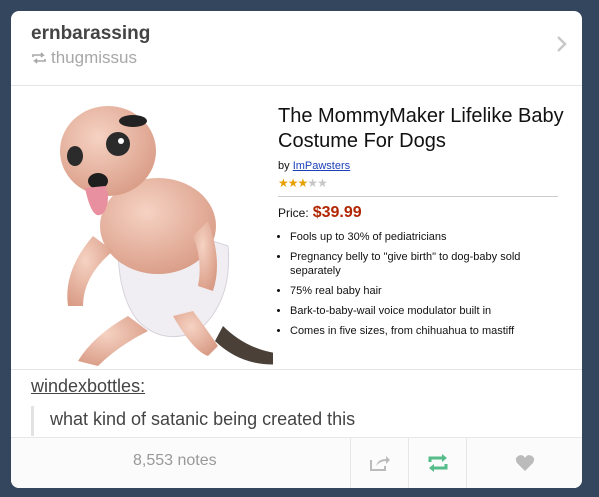 The width and height of the screenshot is (599, 497). What do you see at coordinates (423, 166) in the screenshot?
I see `product-byline: by ImPawsters` at bounding box center [423, 166].